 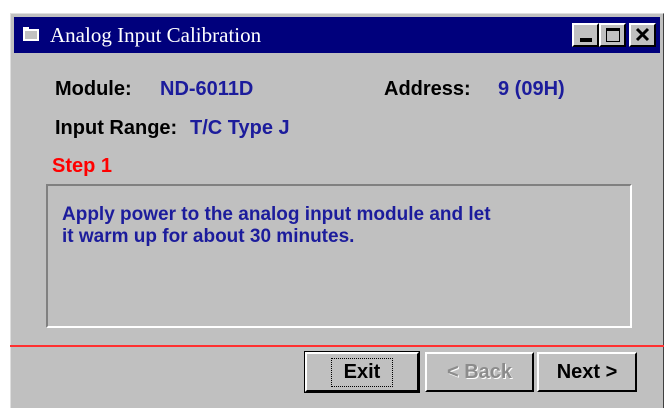 What do you see at coordinates (337, 35) in the screenshot?
I see `title-bar: Analog Input Calibration` at bounding box center [337, 35].